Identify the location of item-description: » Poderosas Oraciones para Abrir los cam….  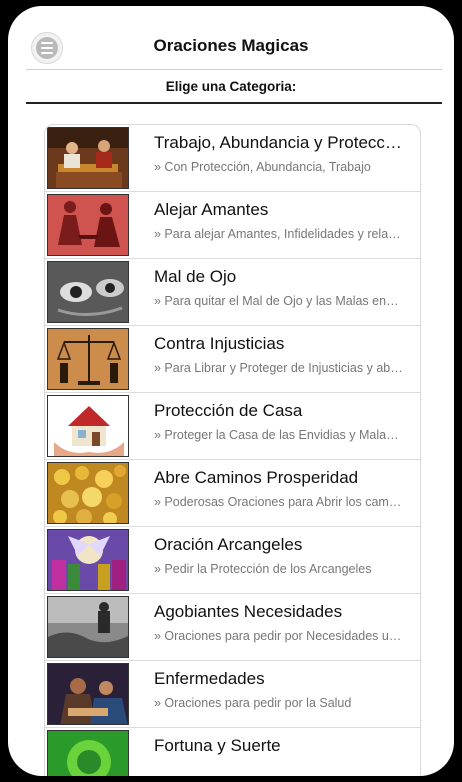
(279, 502).